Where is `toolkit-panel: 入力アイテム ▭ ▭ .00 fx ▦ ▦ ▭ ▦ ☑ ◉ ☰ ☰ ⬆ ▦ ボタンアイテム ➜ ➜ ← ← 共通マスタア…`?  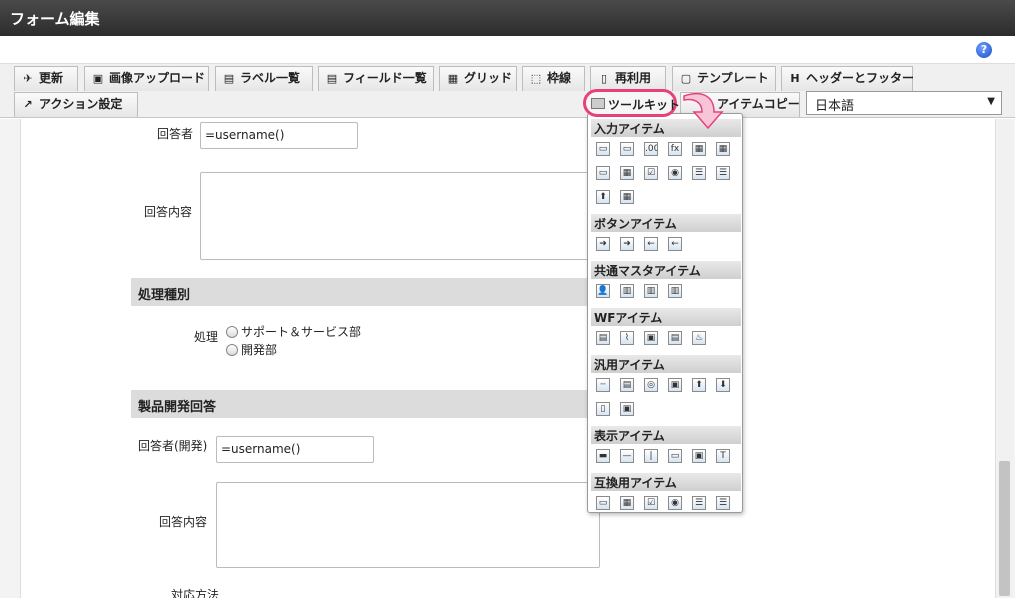
toolkit-panel: 入力アイテム ▭ ▭ .00 fx ▦ ▦ ▭ ▦ ☑ ◉ ☰ ☰ ⬆ ▦ ボタンアイテム ➜ ➜ ← ← 共通マスタア… is located at coordinates (665, 313).